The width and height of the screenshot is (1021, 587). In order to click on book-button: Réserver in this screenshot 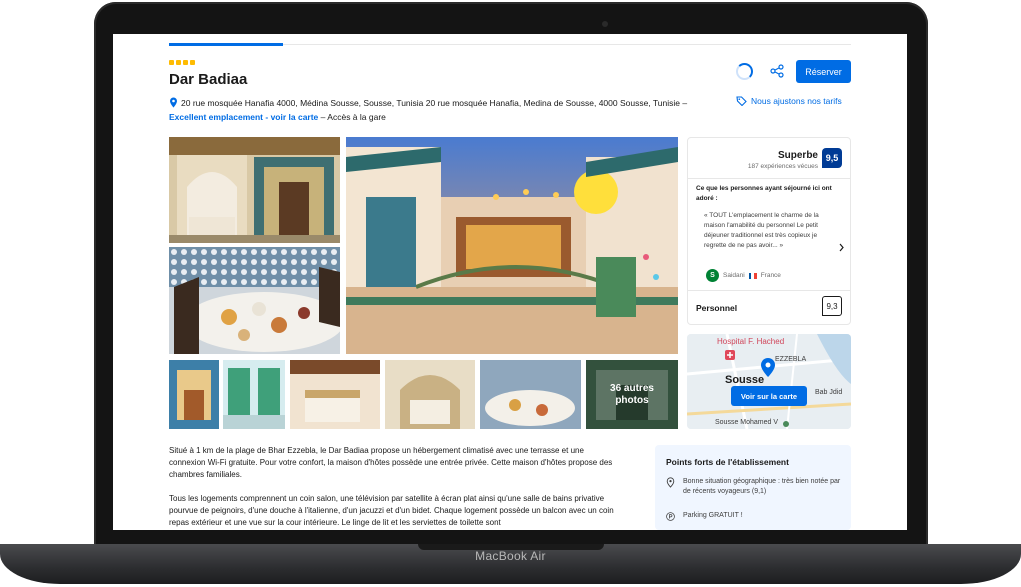, I will do `click(823, 71)`.